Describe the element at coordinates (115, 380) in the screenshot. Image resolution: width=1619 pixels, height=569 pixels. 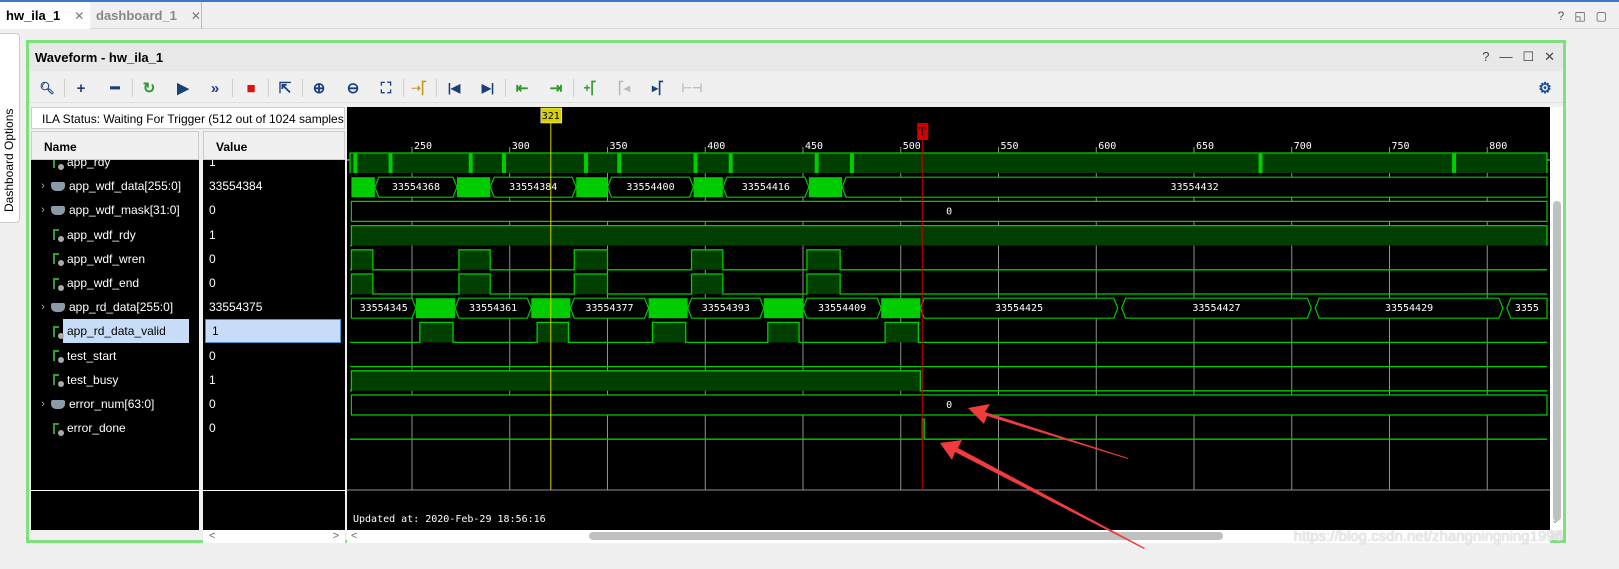
I see `signal-row: test_busy` at that location.